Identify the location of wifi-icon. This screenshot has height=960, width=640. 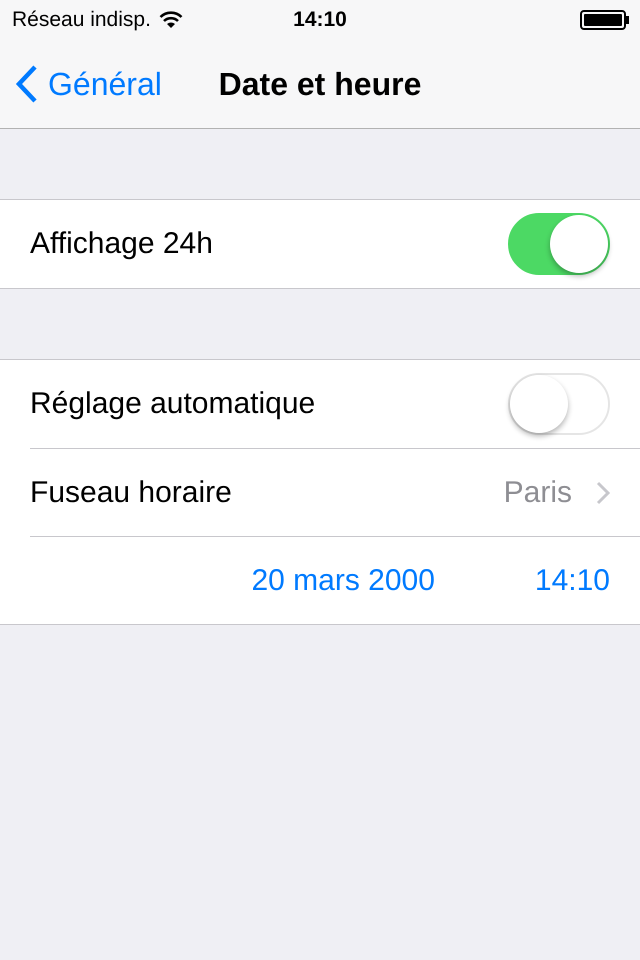
(170, 20).